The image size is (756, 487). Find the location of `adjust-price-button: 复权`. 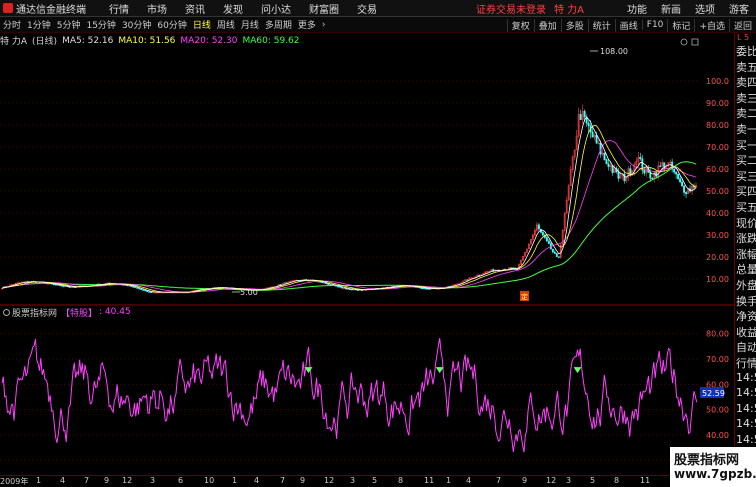

adjust-price-button: 复权 is located at coordinates (520, 25).